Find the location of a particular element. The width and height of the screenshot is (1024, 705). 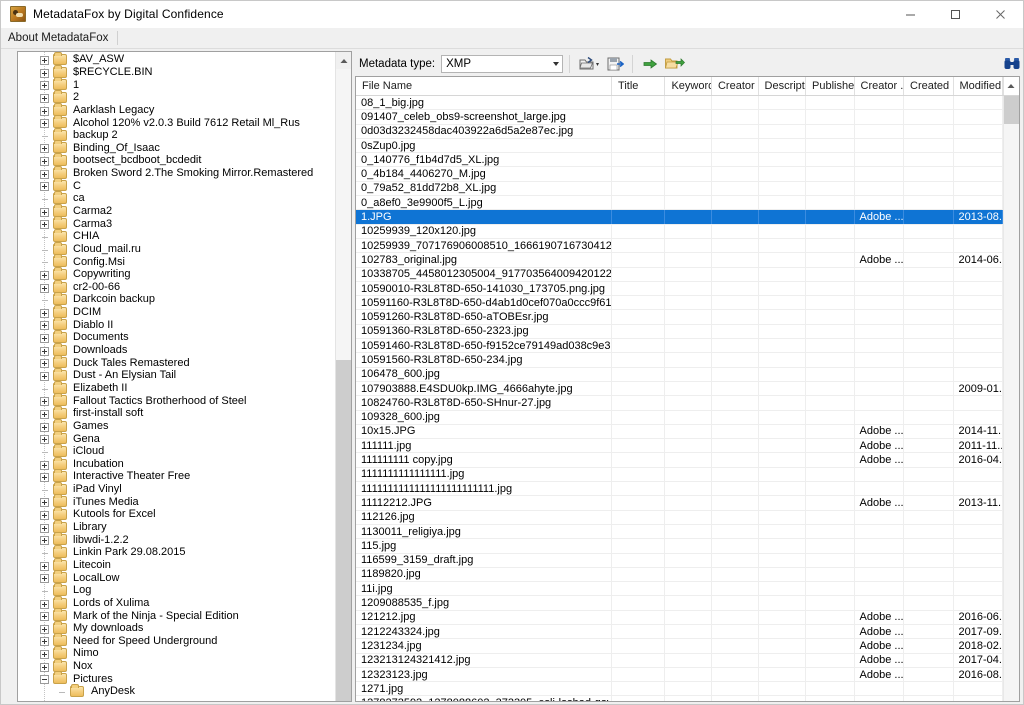

column-header-file-name: File Name is located at coordinates (484, 86).